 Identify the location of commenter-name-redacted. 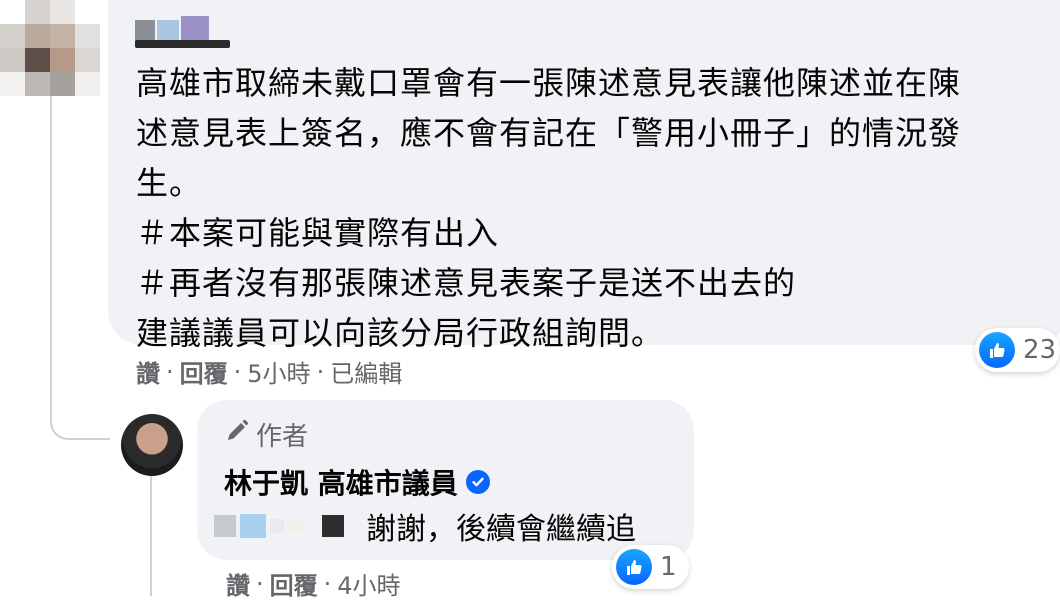
(172, 29).